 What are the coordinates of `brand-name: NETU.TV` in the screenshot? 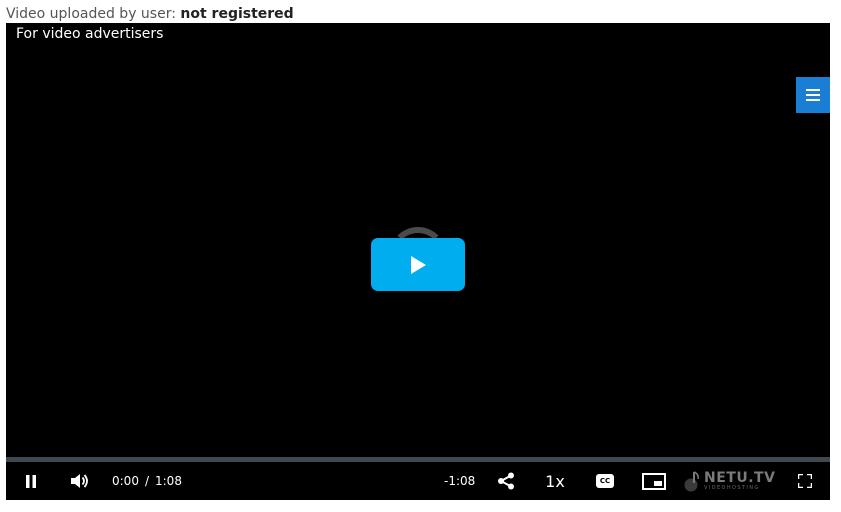 It's located at (740, 478).